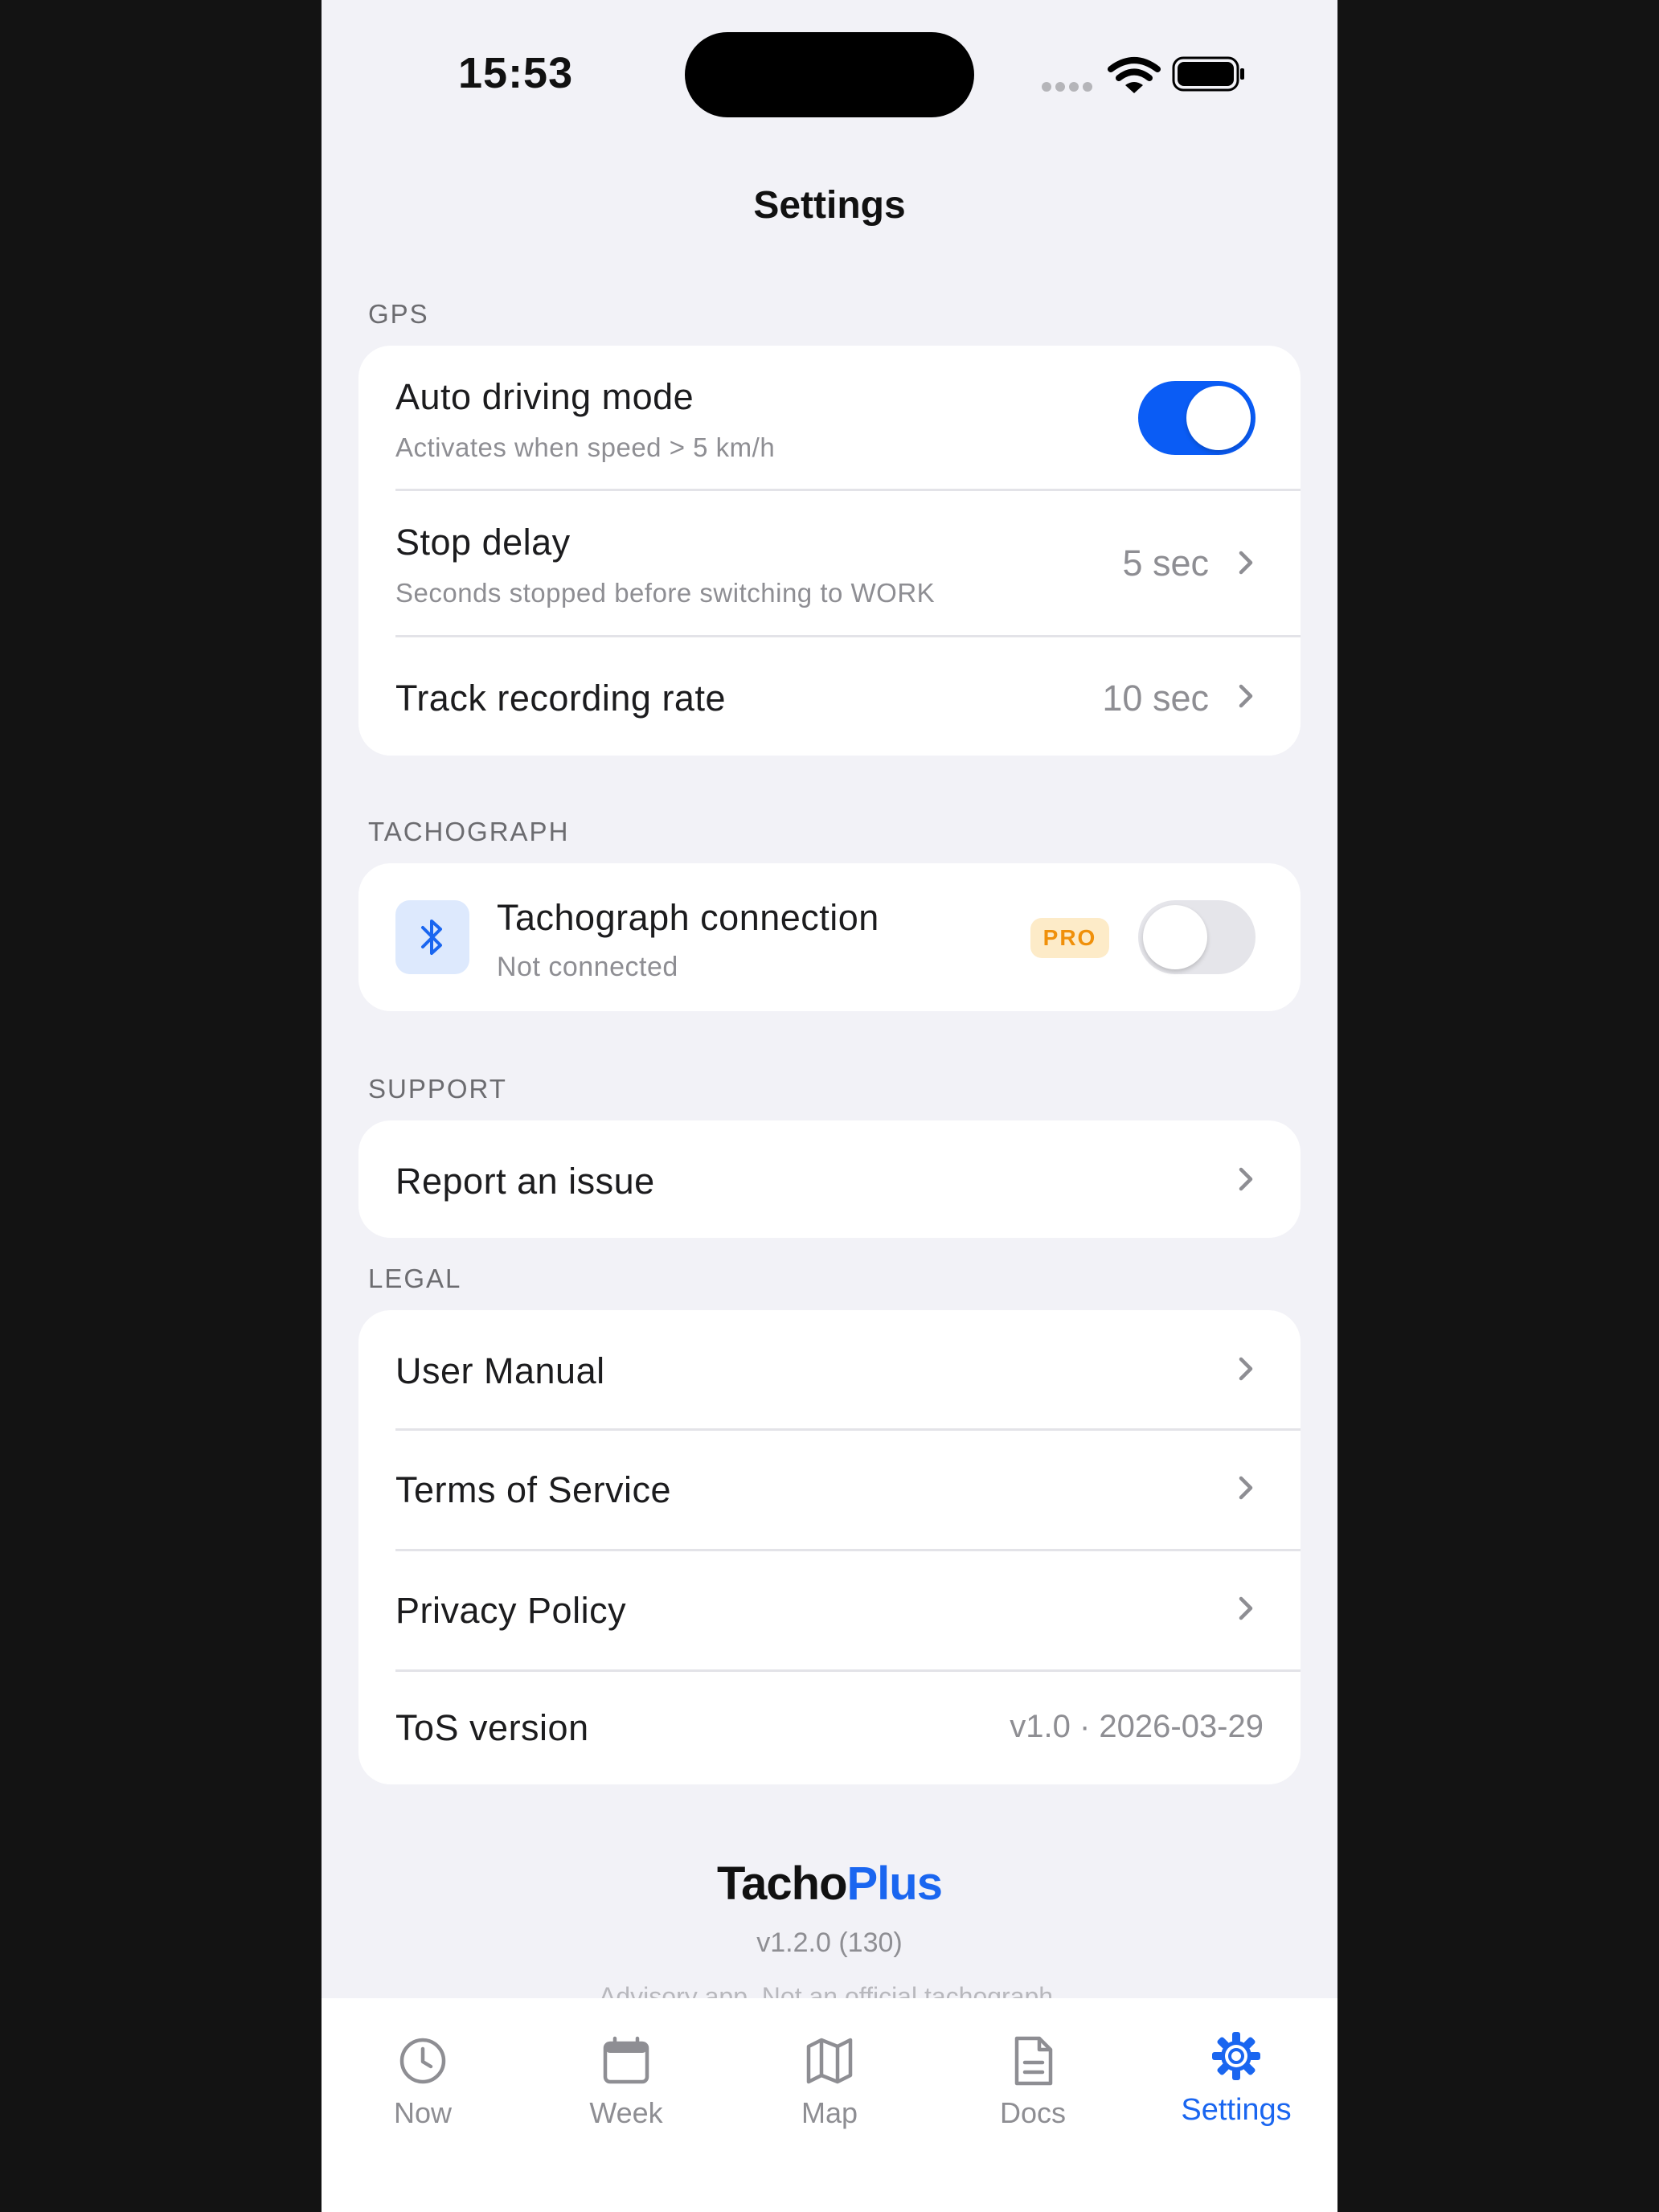 This screenshot has height=2212, width=1659. Describe the element at coordinates (587, 967) in the screenshot. I see `tachograph-connection-status: Not connected` at that location.